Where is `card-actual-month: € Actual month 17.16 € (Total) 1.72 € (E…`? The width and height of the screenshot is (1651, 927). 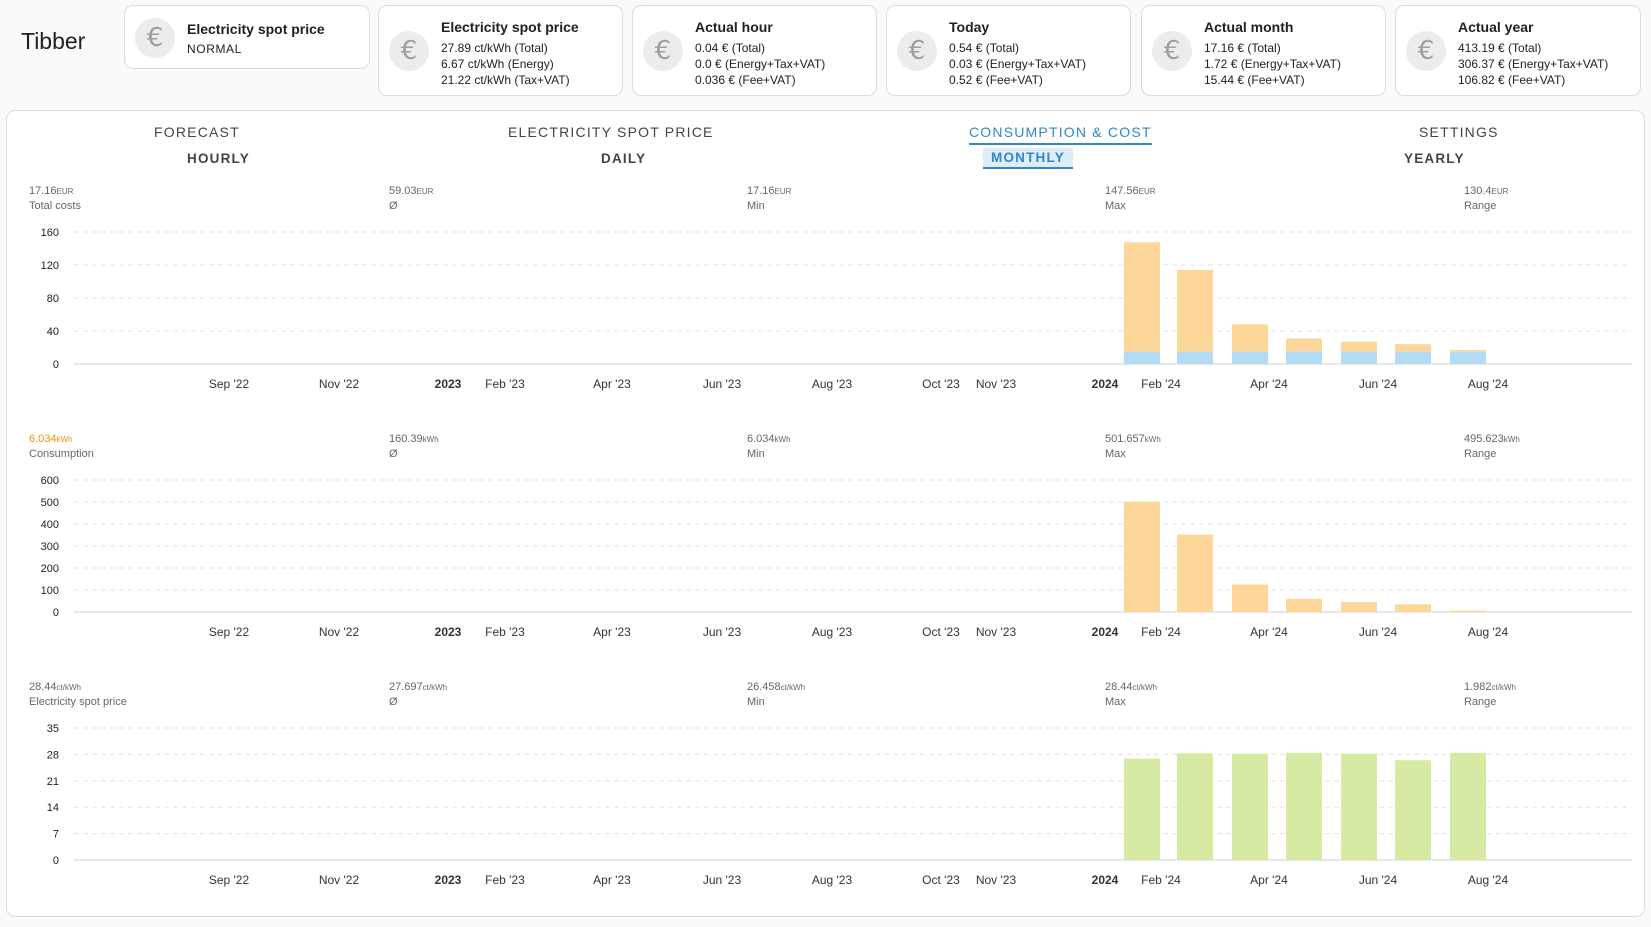 card-actual-month: € Actual month 17.16 € (Total) 1.72 € (E… is located at coordinates (1263, 50).